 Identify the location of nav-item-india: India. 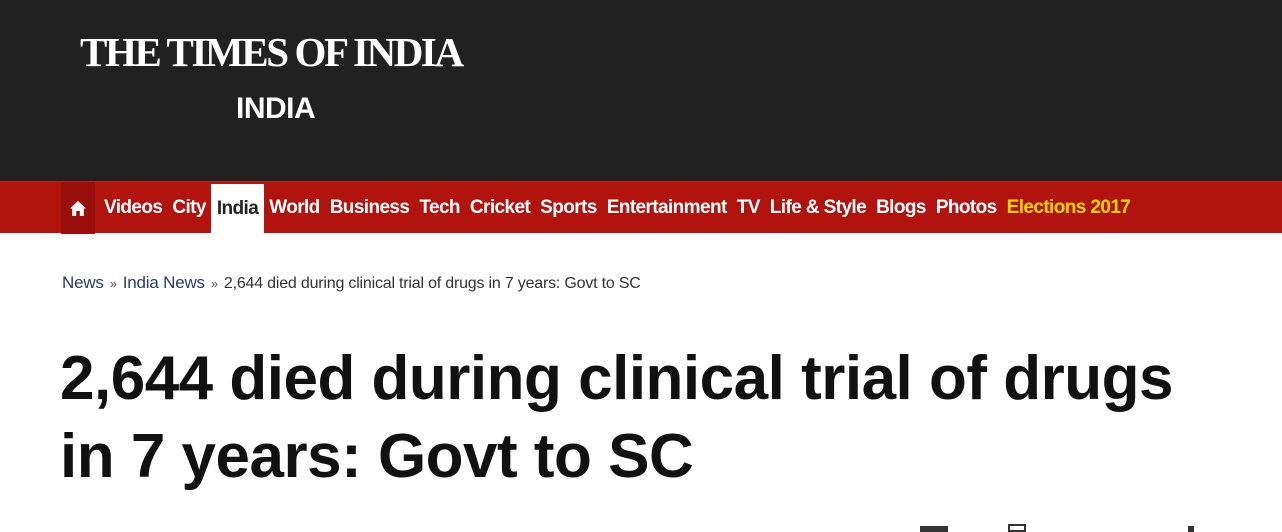
(237, 208).